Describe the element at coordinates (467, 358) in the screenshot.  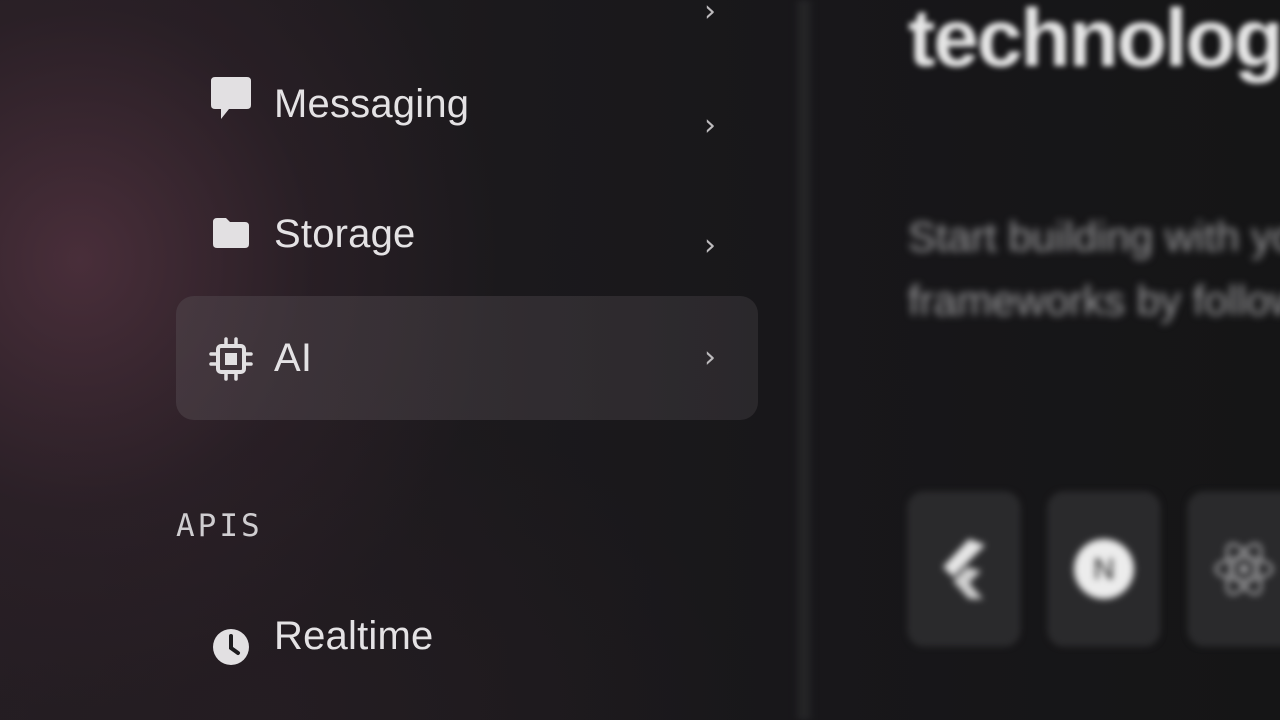
I see `sidebar-item-ai: AI ›` at that location.